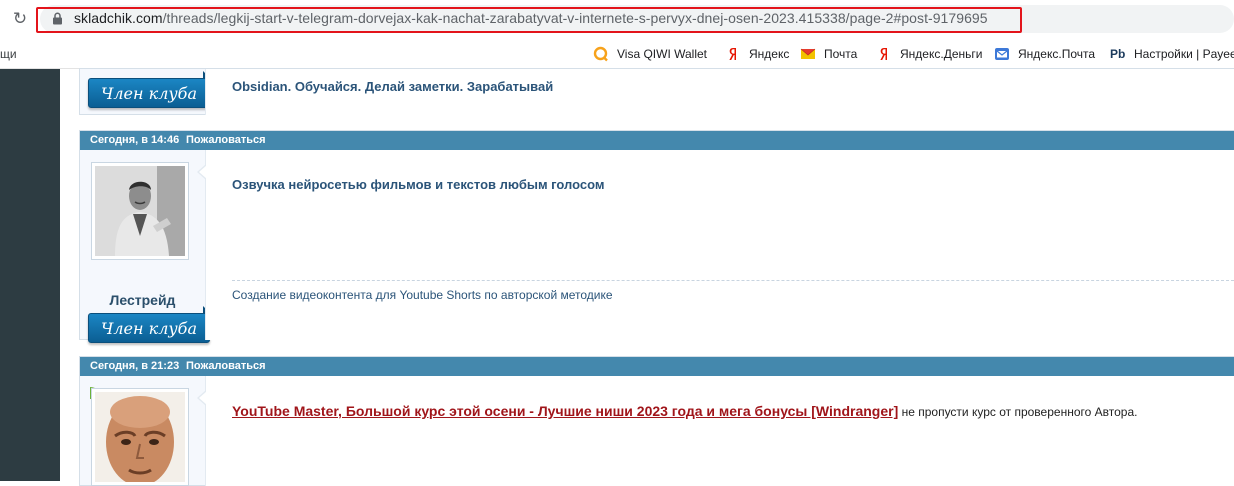  Describe the element at coordinates (662, 54) in the screenshot. I see `bookmark-label: Visa QIWI Wallet` at that location.